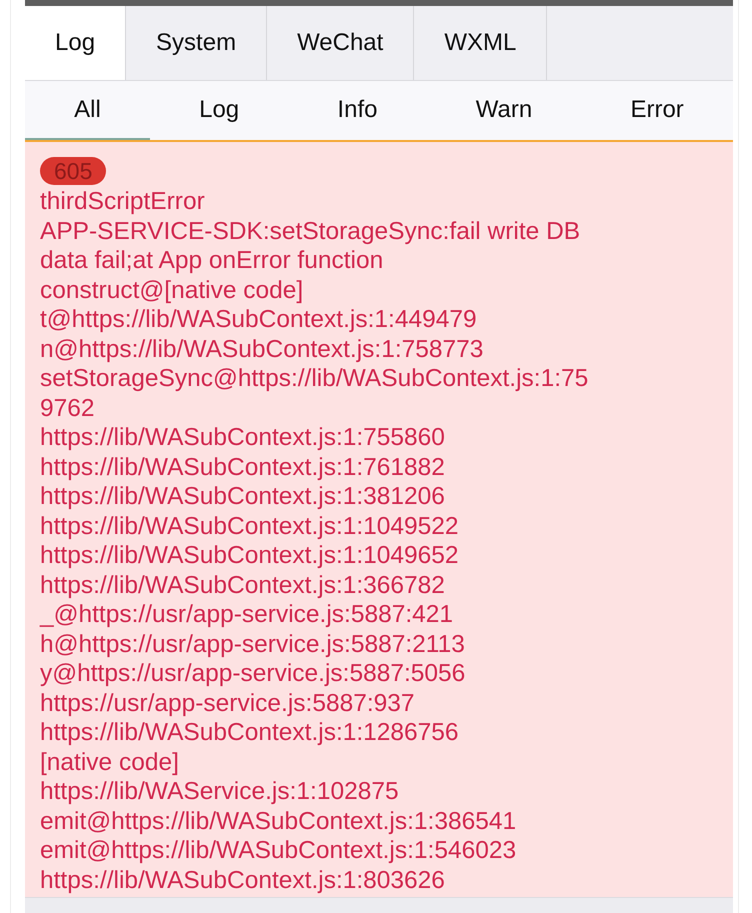  What do you see at coordinates (279, 821) in the screenshot?
I see `log-line: emit@https://lib/WASubContext.js:1:386541` at bounding box center [279, 821].